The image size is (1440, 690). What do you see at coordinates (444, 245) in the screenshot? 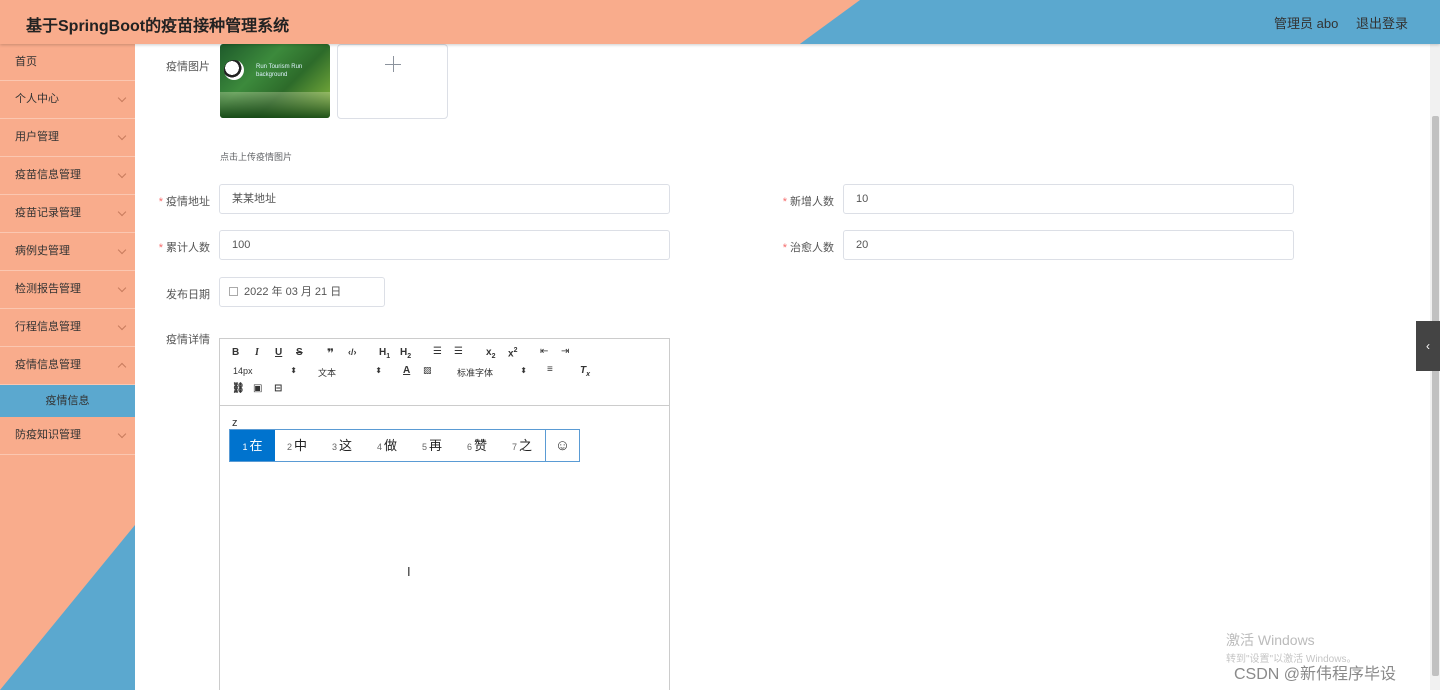
I see `total-count-input: 100` at bounding box center [444, 245].